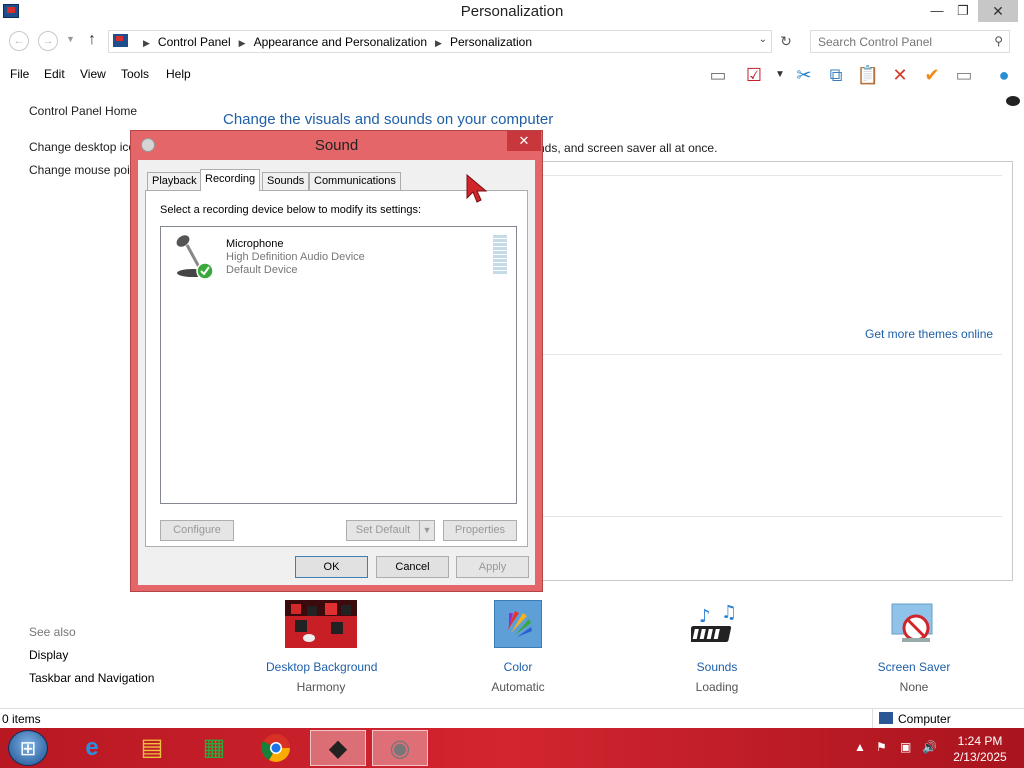  Describe the element at coordinates (197, 530) in the screenshot. I see `configure-button: Configure` at that location.